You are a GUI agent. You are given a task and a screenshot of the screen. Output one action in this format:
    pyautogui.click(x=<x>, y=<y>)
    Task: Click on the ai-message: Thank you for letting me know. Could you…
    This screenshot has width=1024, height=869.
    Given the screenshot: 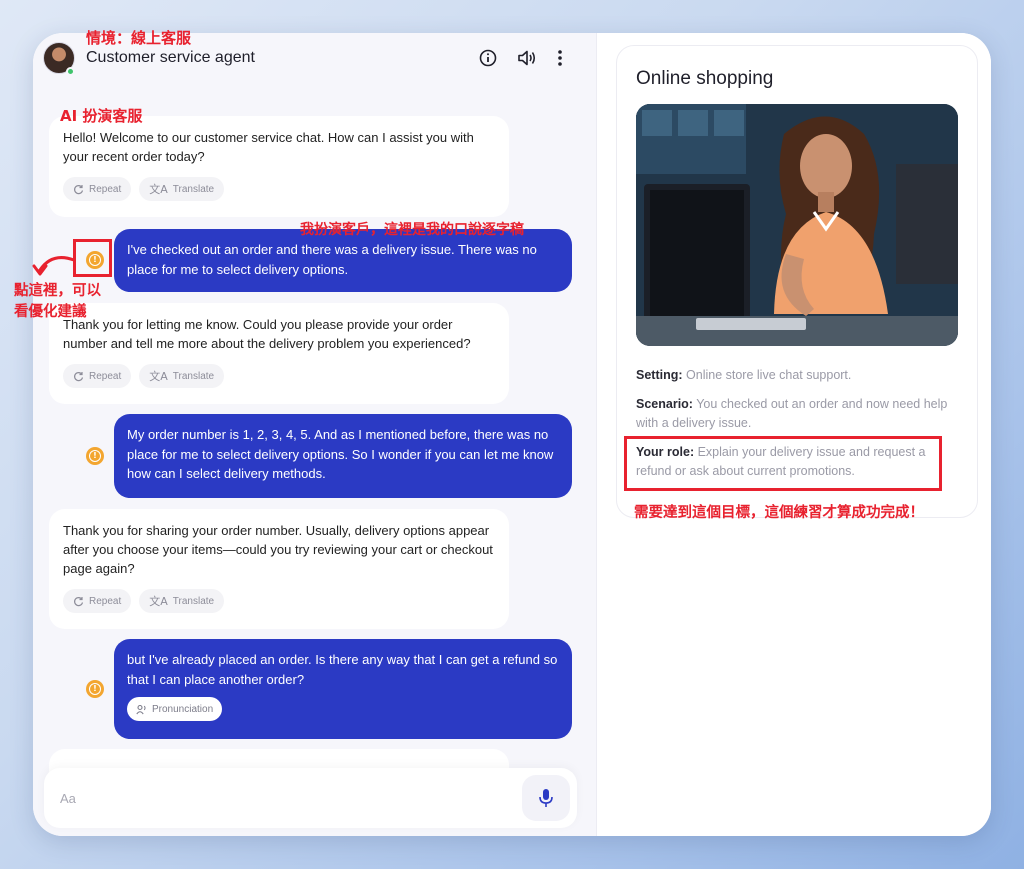 What is the action you would take?
    pyautogui.click(x=279, y=353)
    